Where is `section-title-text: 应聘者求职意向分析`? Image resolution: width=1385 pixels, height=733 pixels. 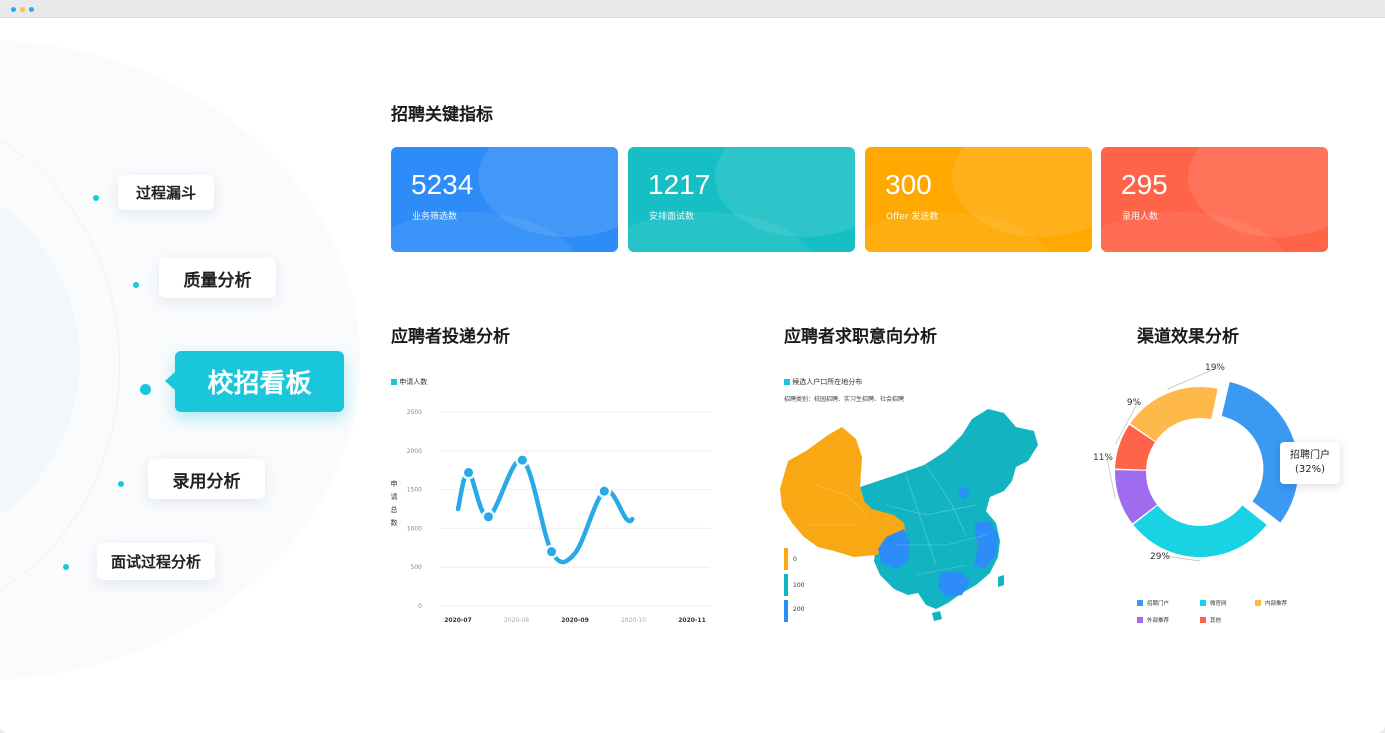 section-title-text: 应聘者求职意向分析 is located at coordinates (860, 337).